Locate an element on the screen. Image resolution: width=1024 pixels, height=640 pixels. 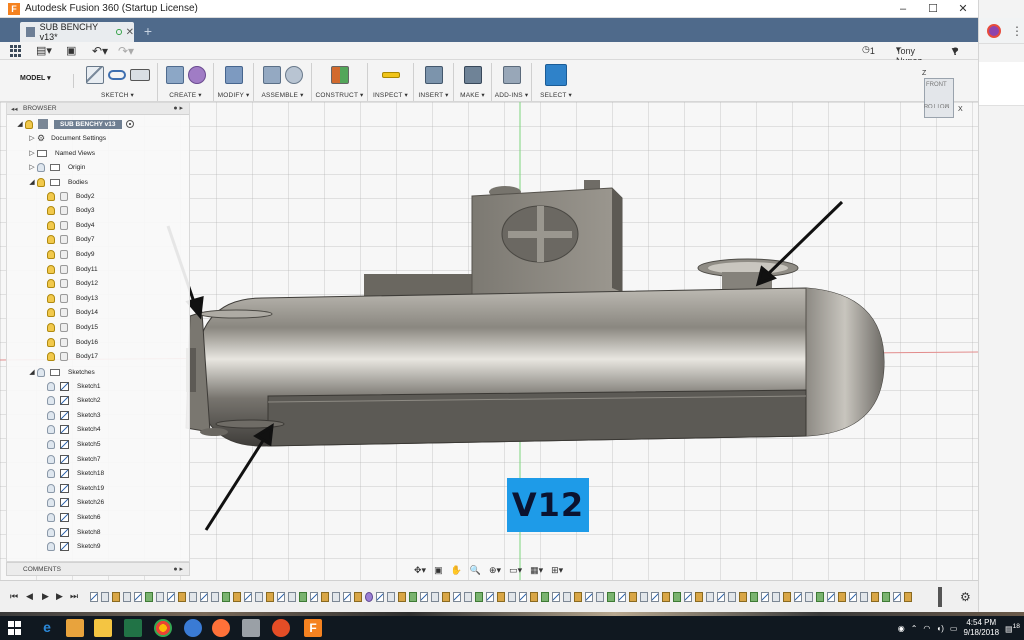
make-menu: MAKE ▾ is located at coordinates (472, 95).